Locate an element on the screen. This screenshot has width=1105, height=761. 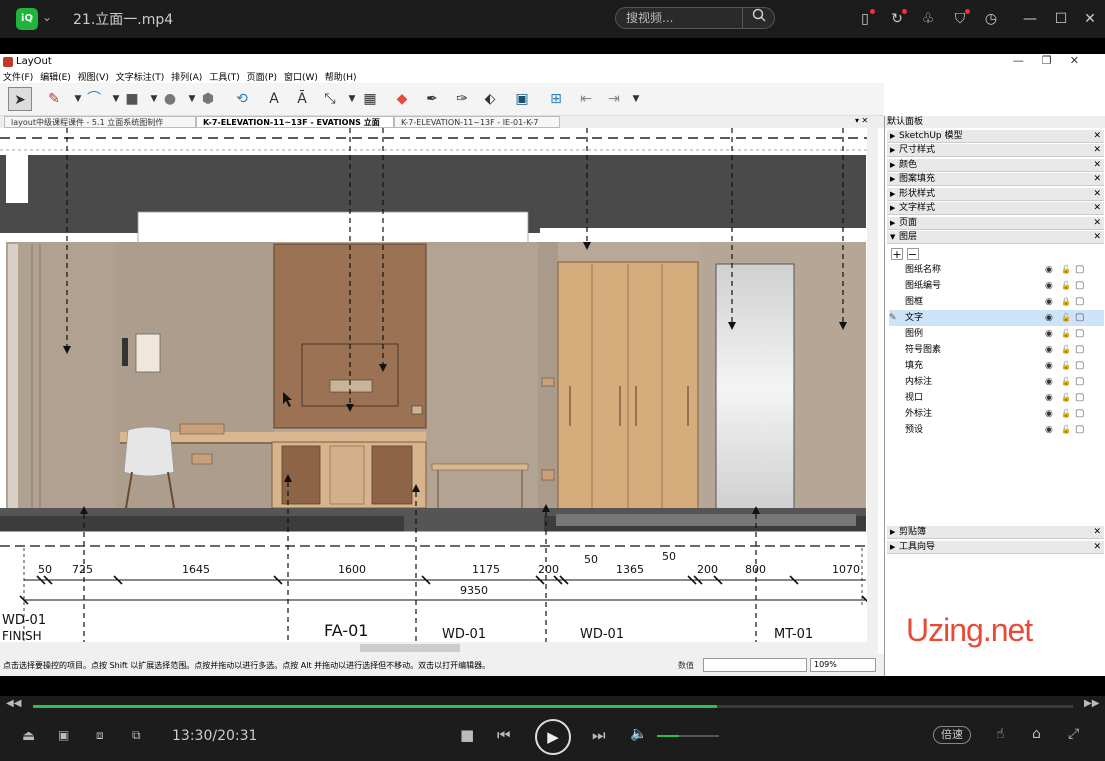
add-layer-icon: + is located at coordinates (897, 254).